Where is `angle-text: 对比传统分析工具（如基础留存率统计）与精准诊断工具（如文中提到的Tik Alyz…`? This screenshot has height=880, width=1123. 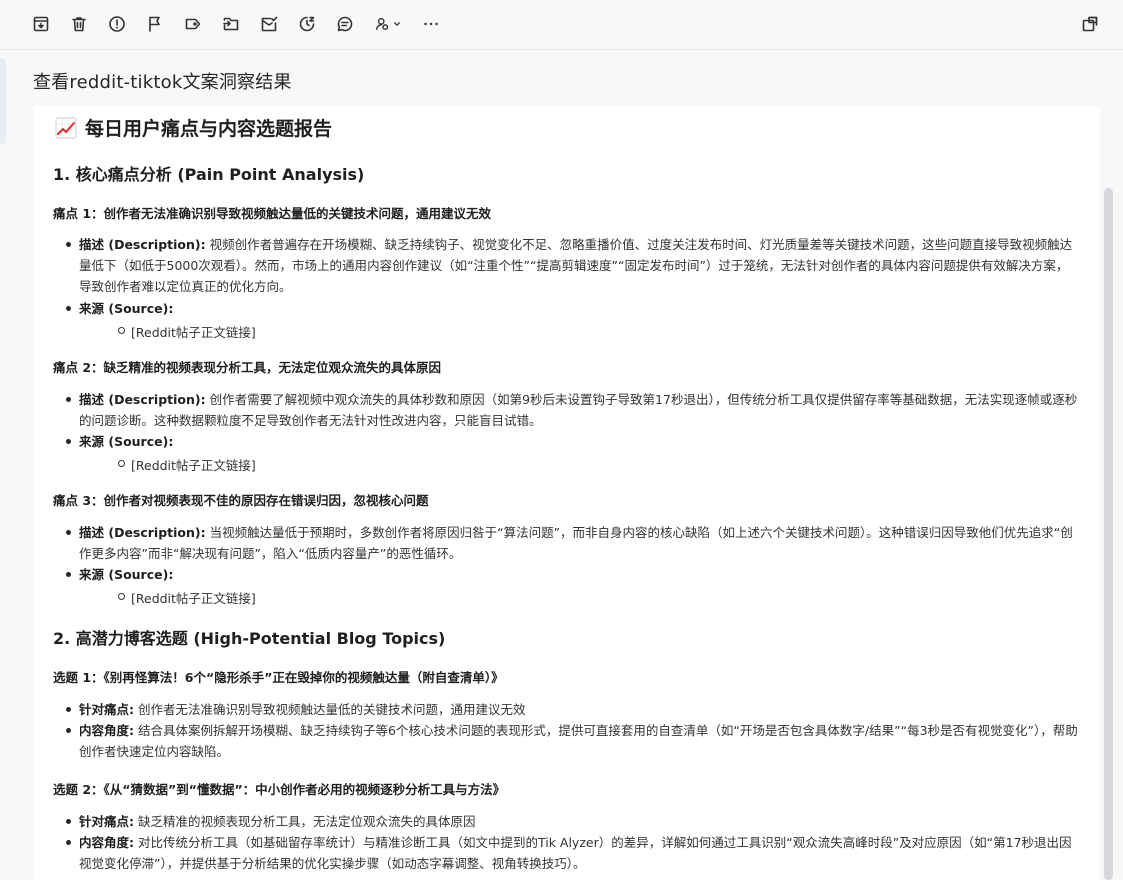
angle-text: 对比传统分析工具（如基础留存率统计）与精准诊断工具（如文中提到的Tik Alyz… is located at coordinates (575, 853).